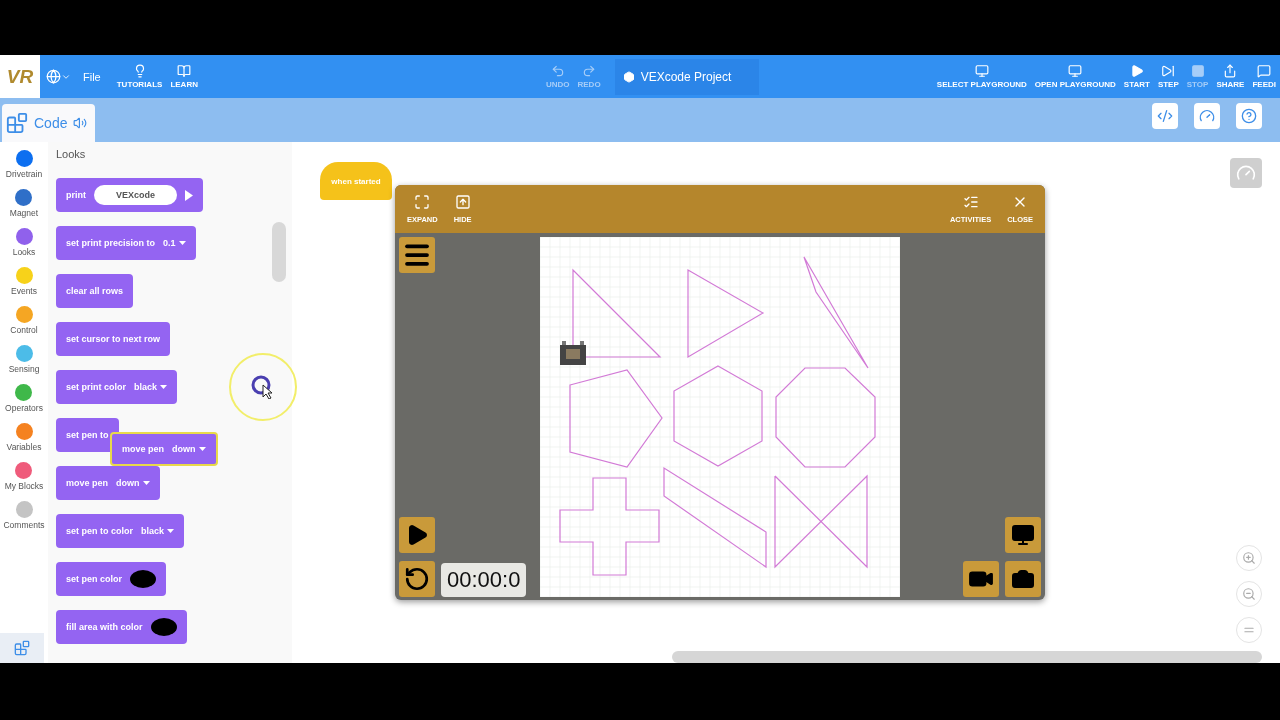  What do you see at coordinates (189, 195) in the screenshot?
I see `triangle-icon` at bounding box center [189, 195].